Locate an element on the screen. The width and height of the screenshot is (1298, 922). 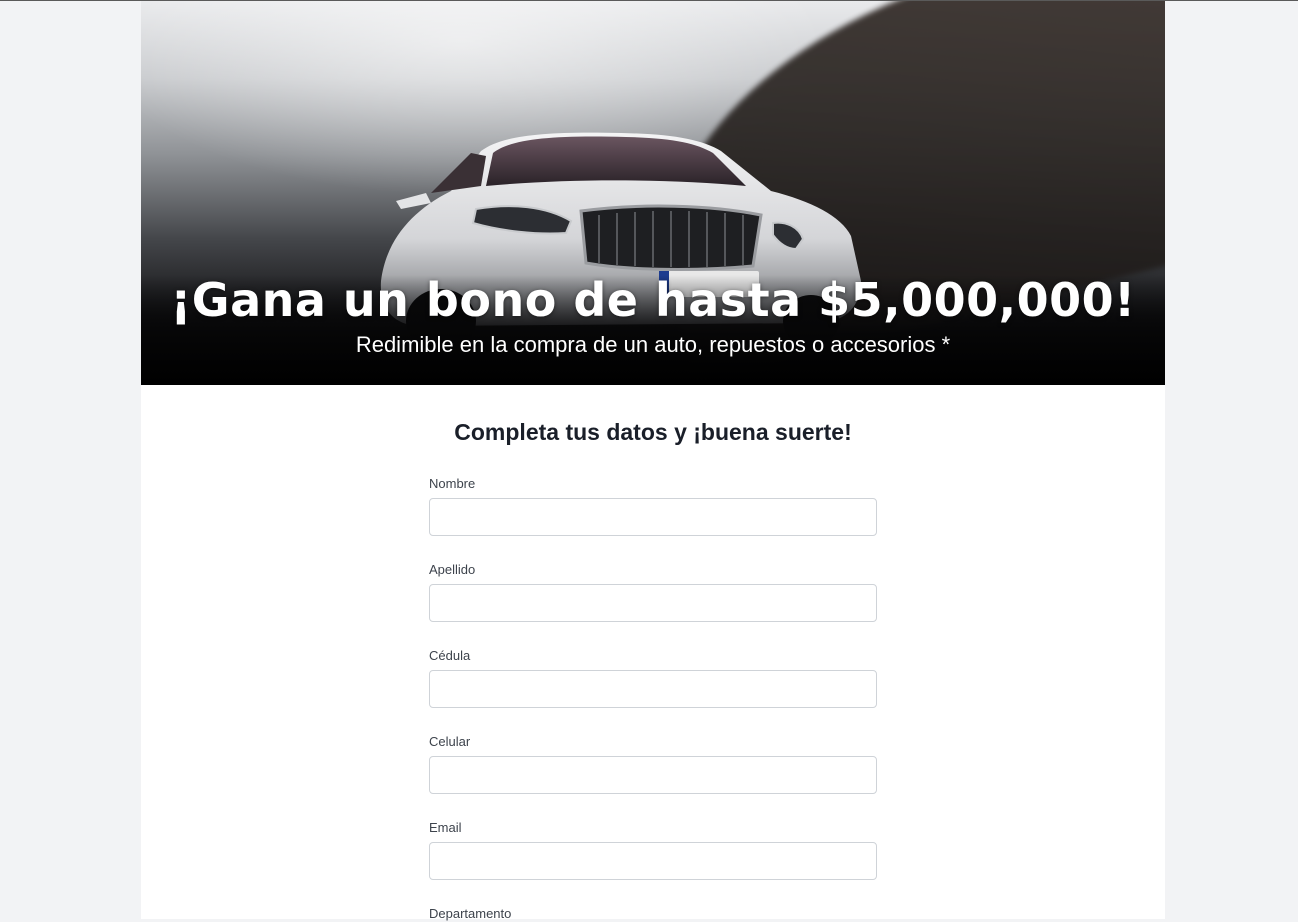
field-label: Departamento is located at coordinates (470, 913).